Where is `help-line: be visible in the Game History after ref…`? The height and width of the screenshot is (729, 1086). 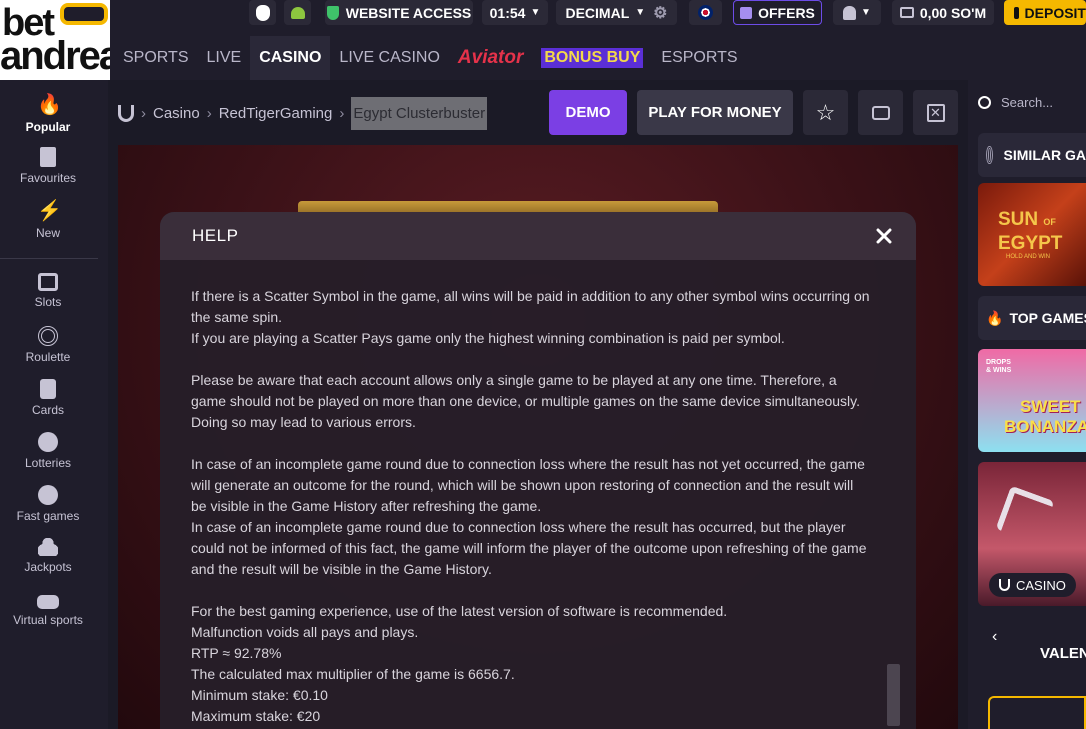 help-line: be visible in the Game History after ref… is located at coordinates (366, 506).